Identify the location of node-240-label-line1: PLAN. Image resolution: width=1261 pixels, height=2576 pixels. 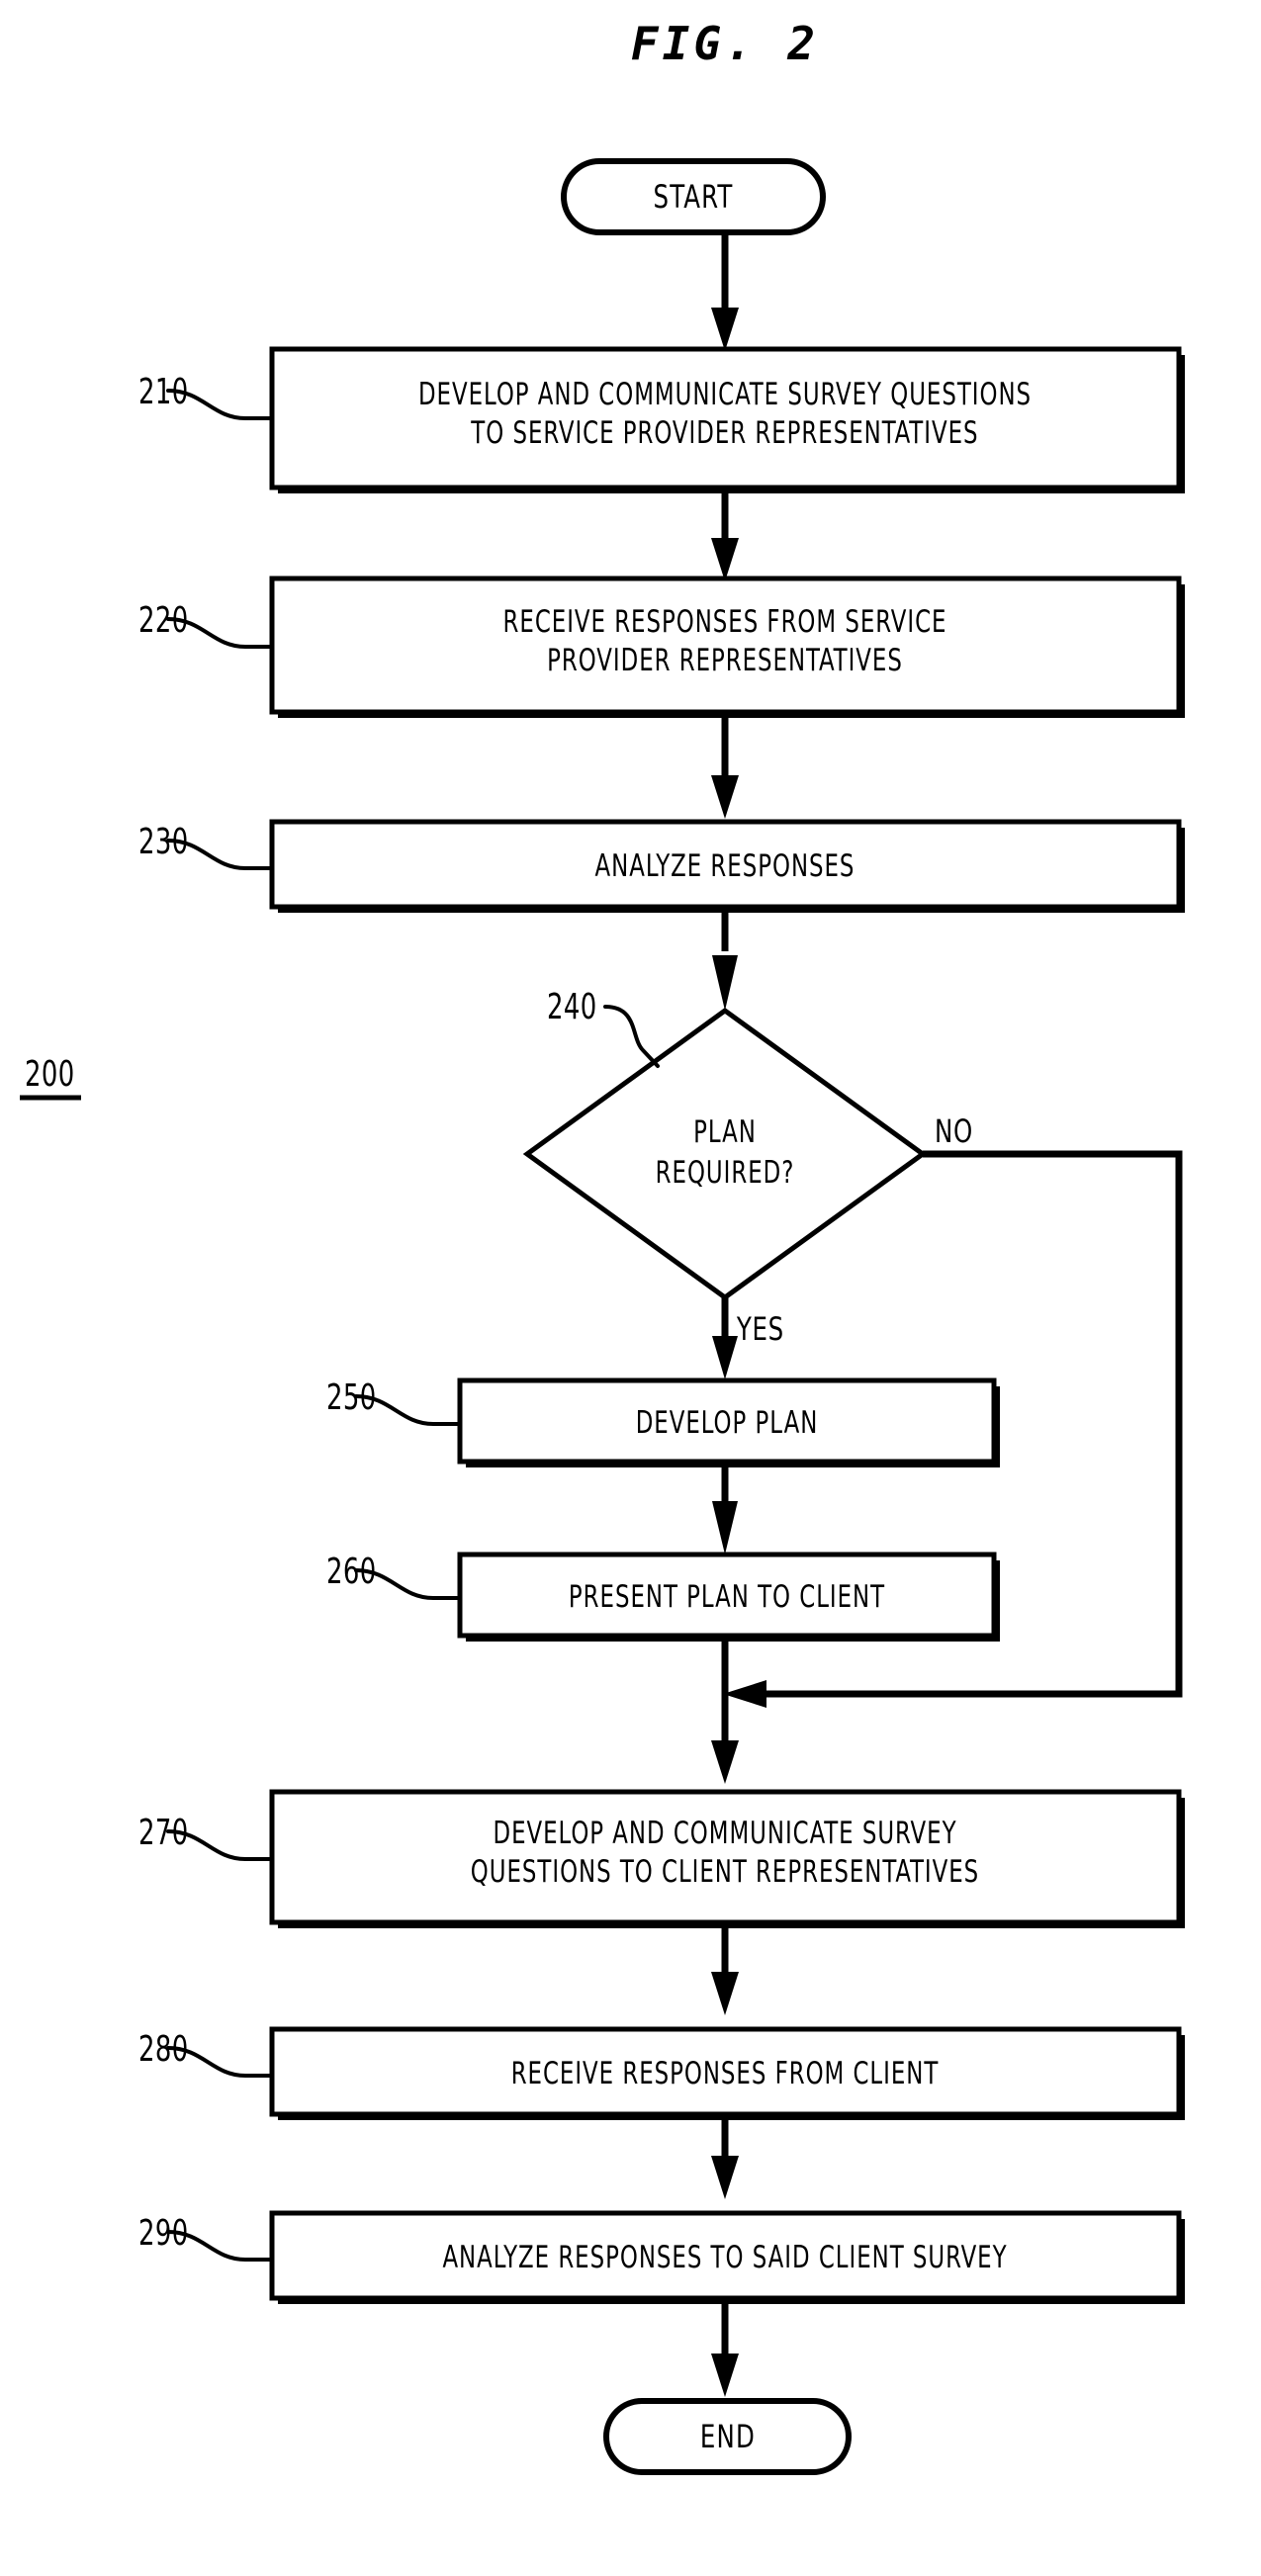
(725, 1132).